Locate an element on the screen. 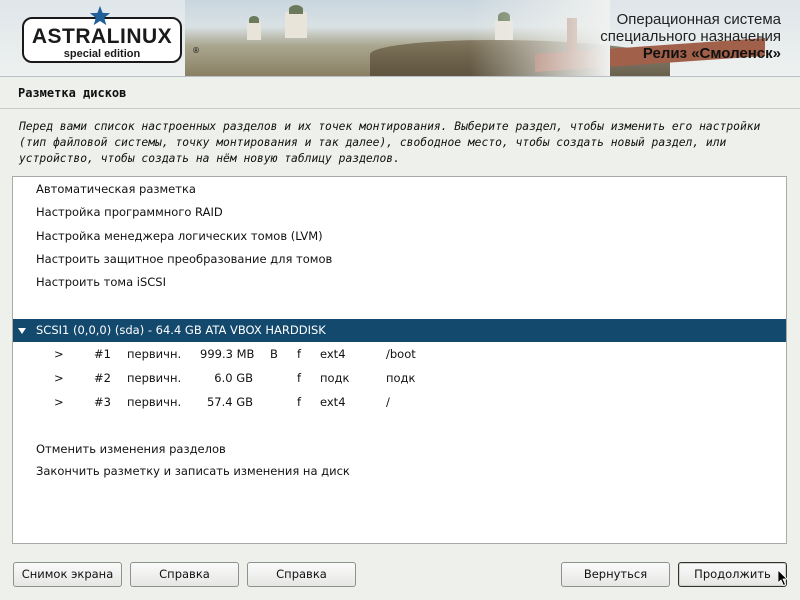 The width and height of the screenshot is (800, 600). partition-number: #2 is located at coordinates (102, 378).